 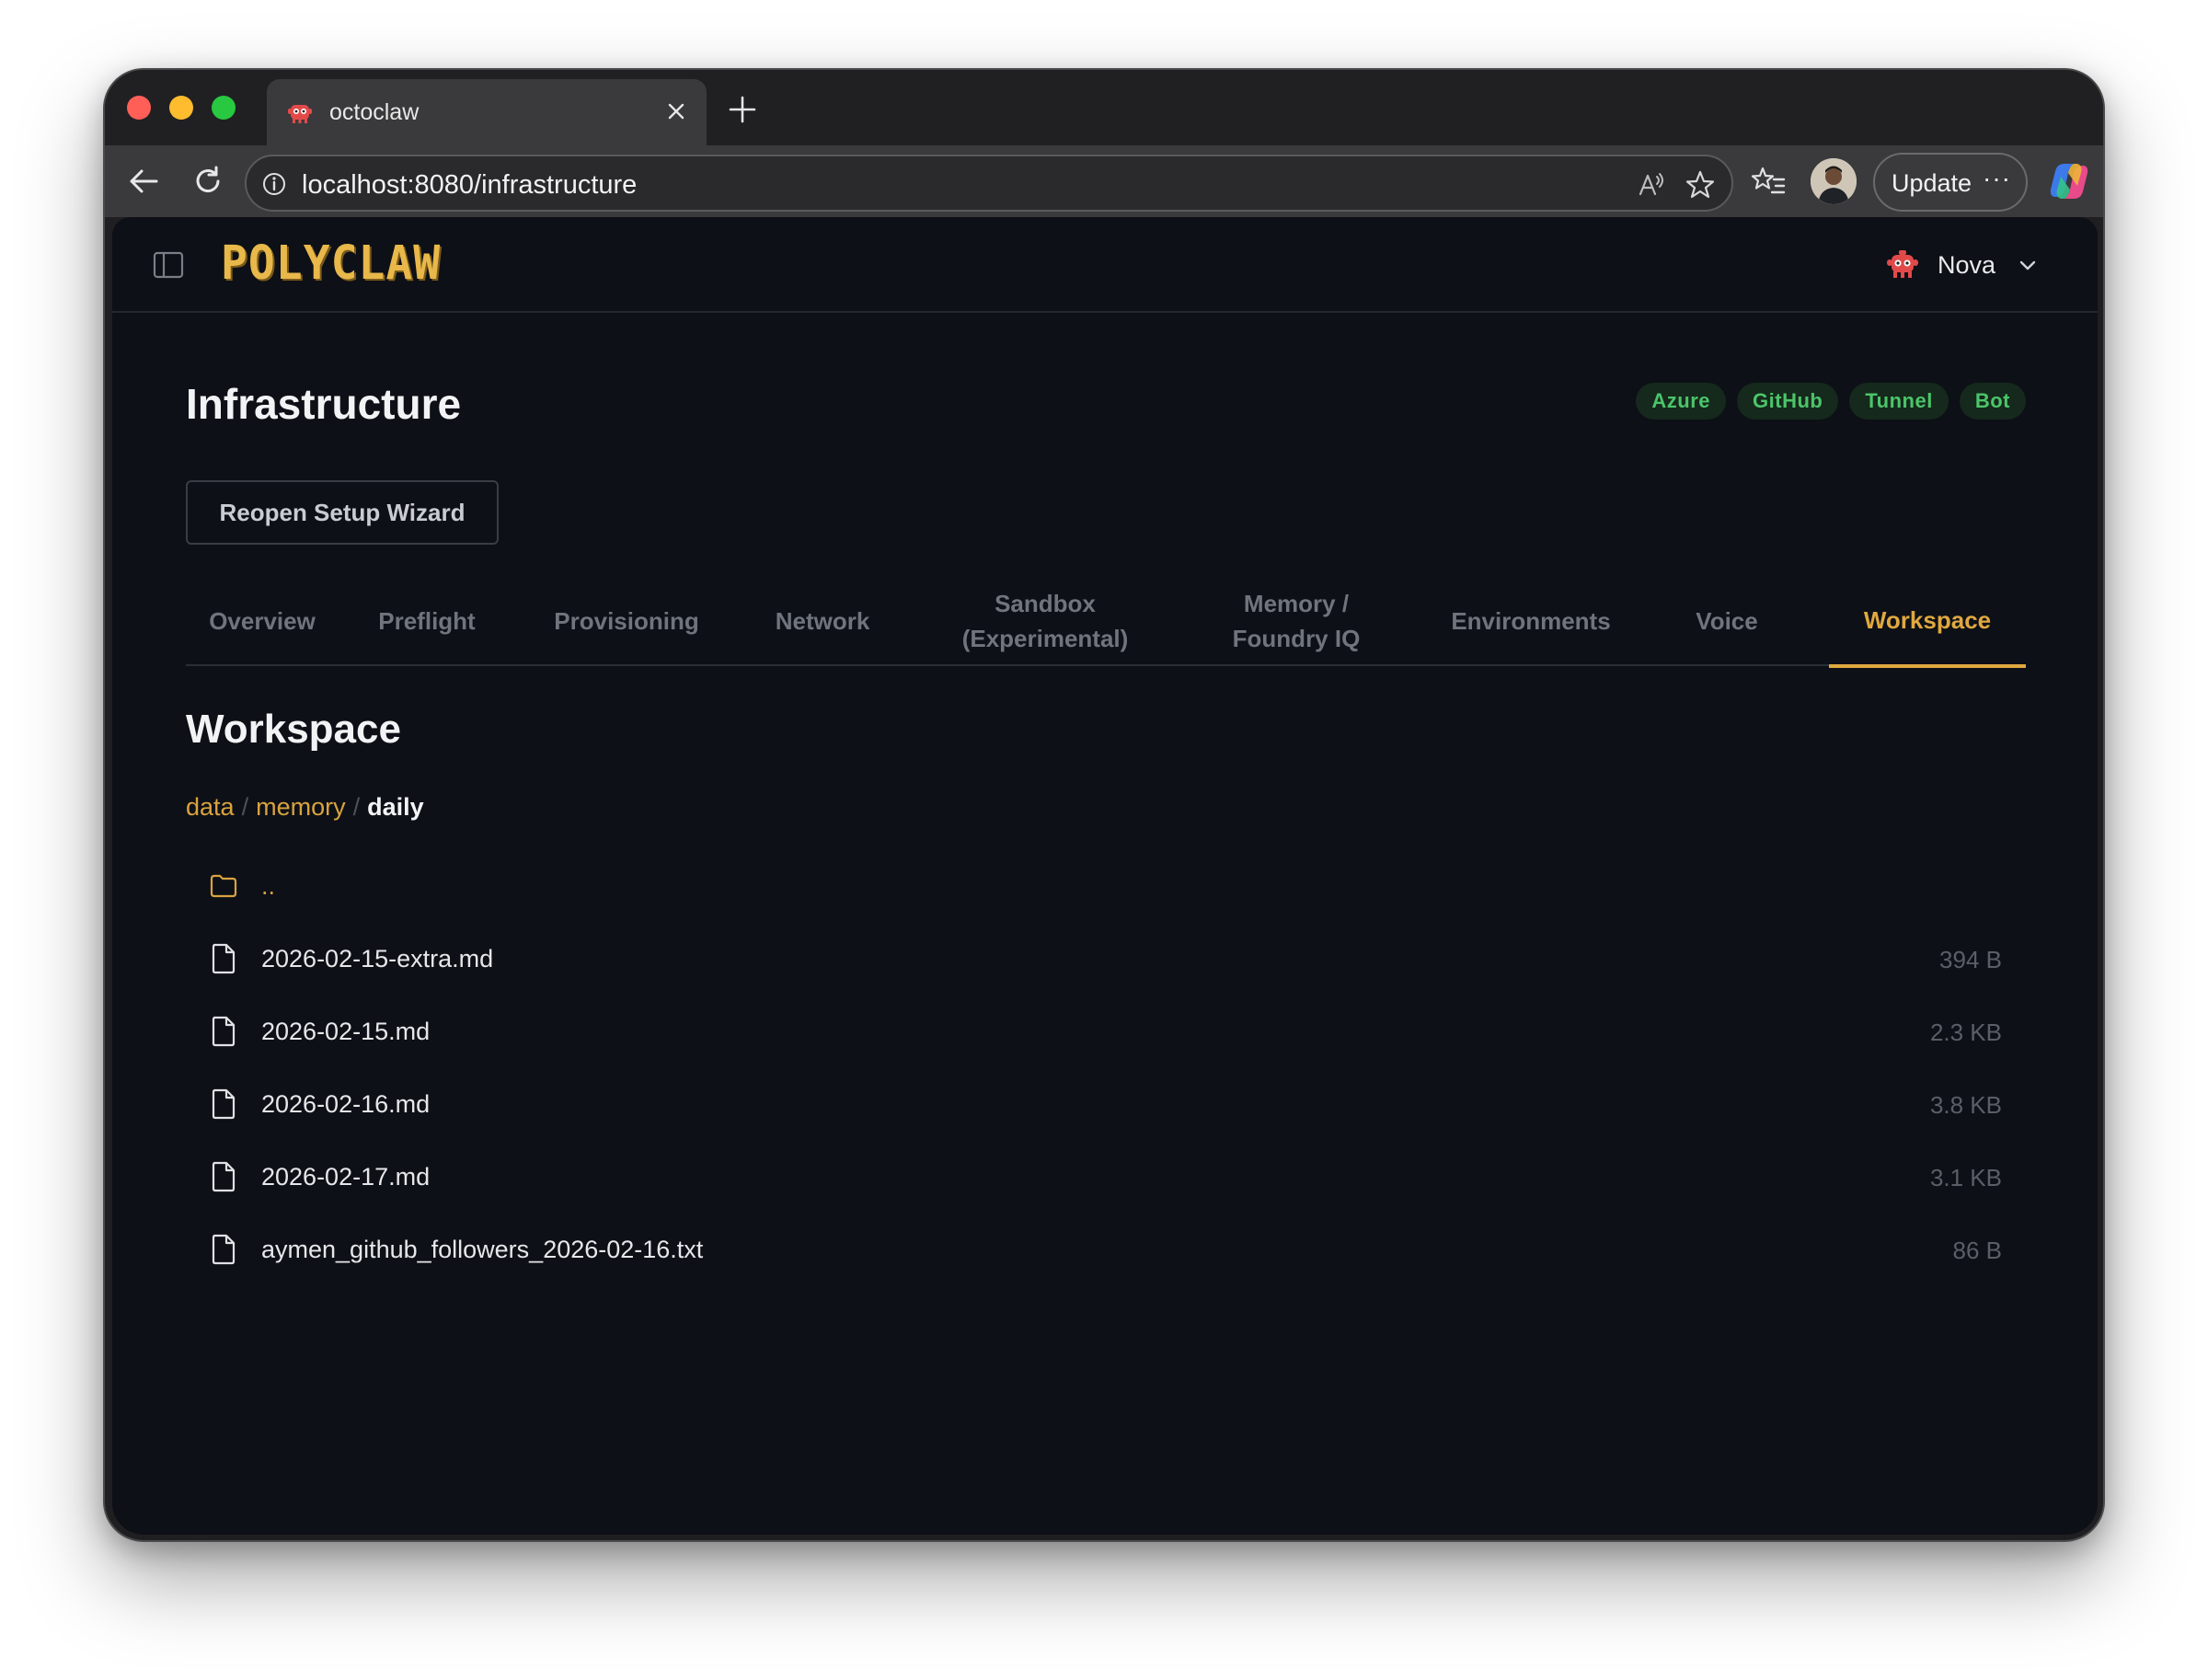 What do you see at coordinates (1932, 183) in the screenshot?
I see `update-label: Update` at bounding box center [1932, 183].